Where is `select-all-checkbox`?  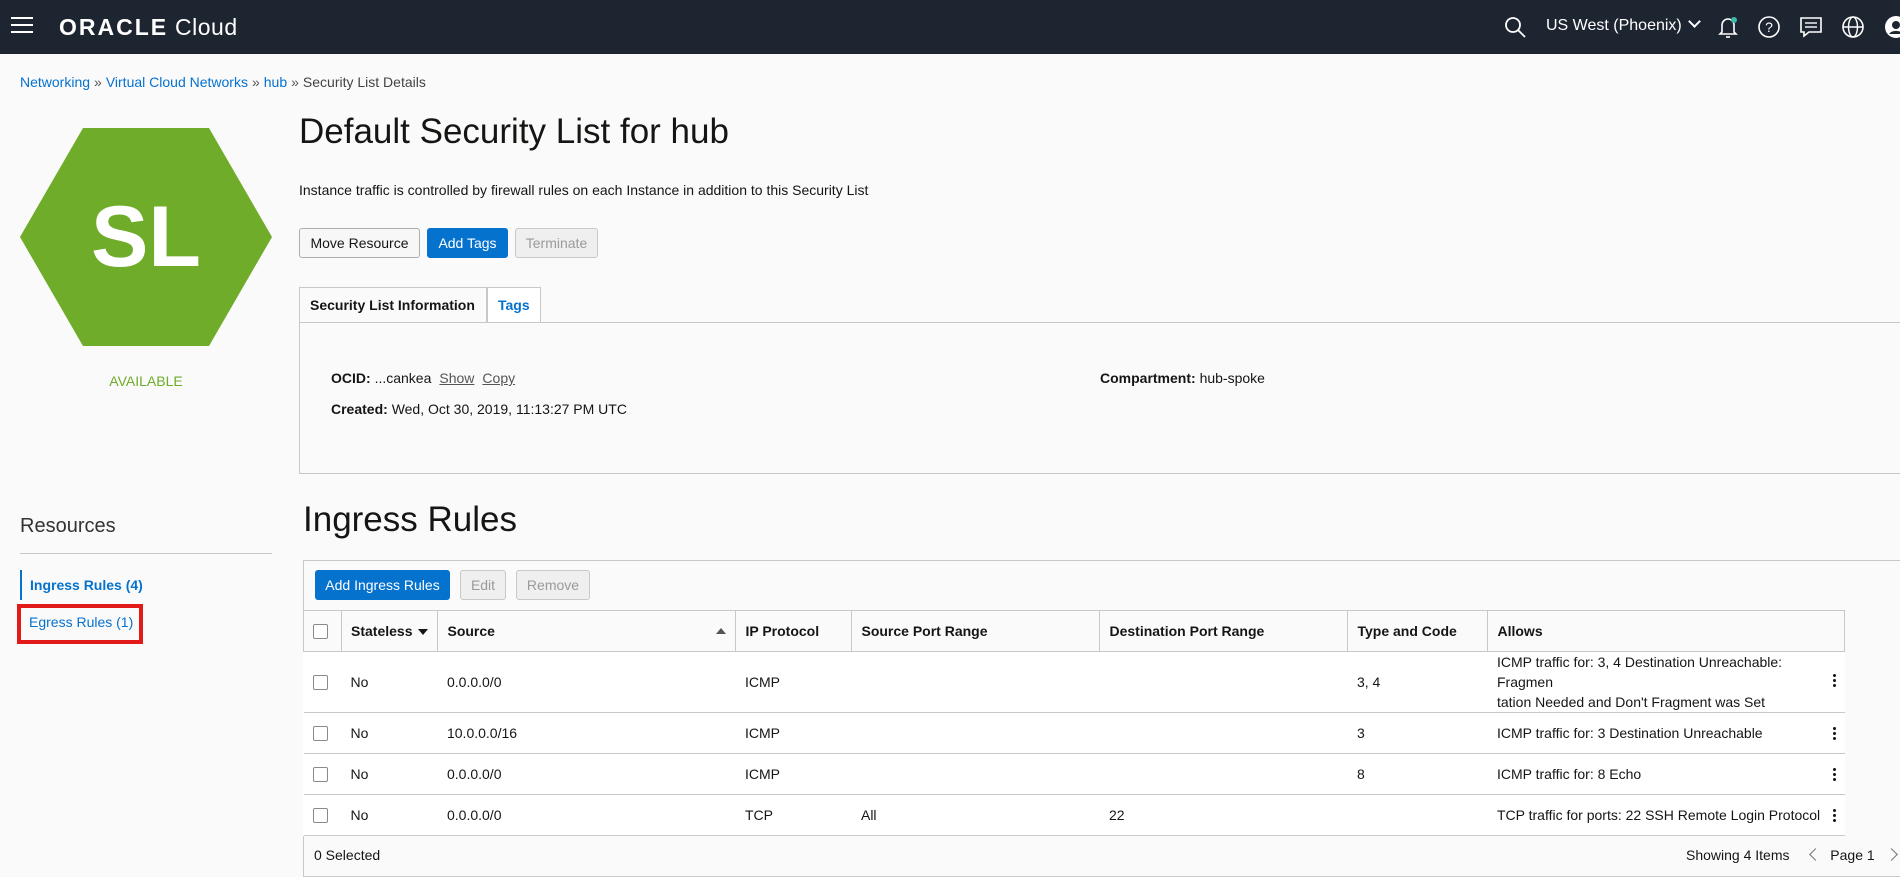
select-all-checkbox is located at coordinates (320, 632).